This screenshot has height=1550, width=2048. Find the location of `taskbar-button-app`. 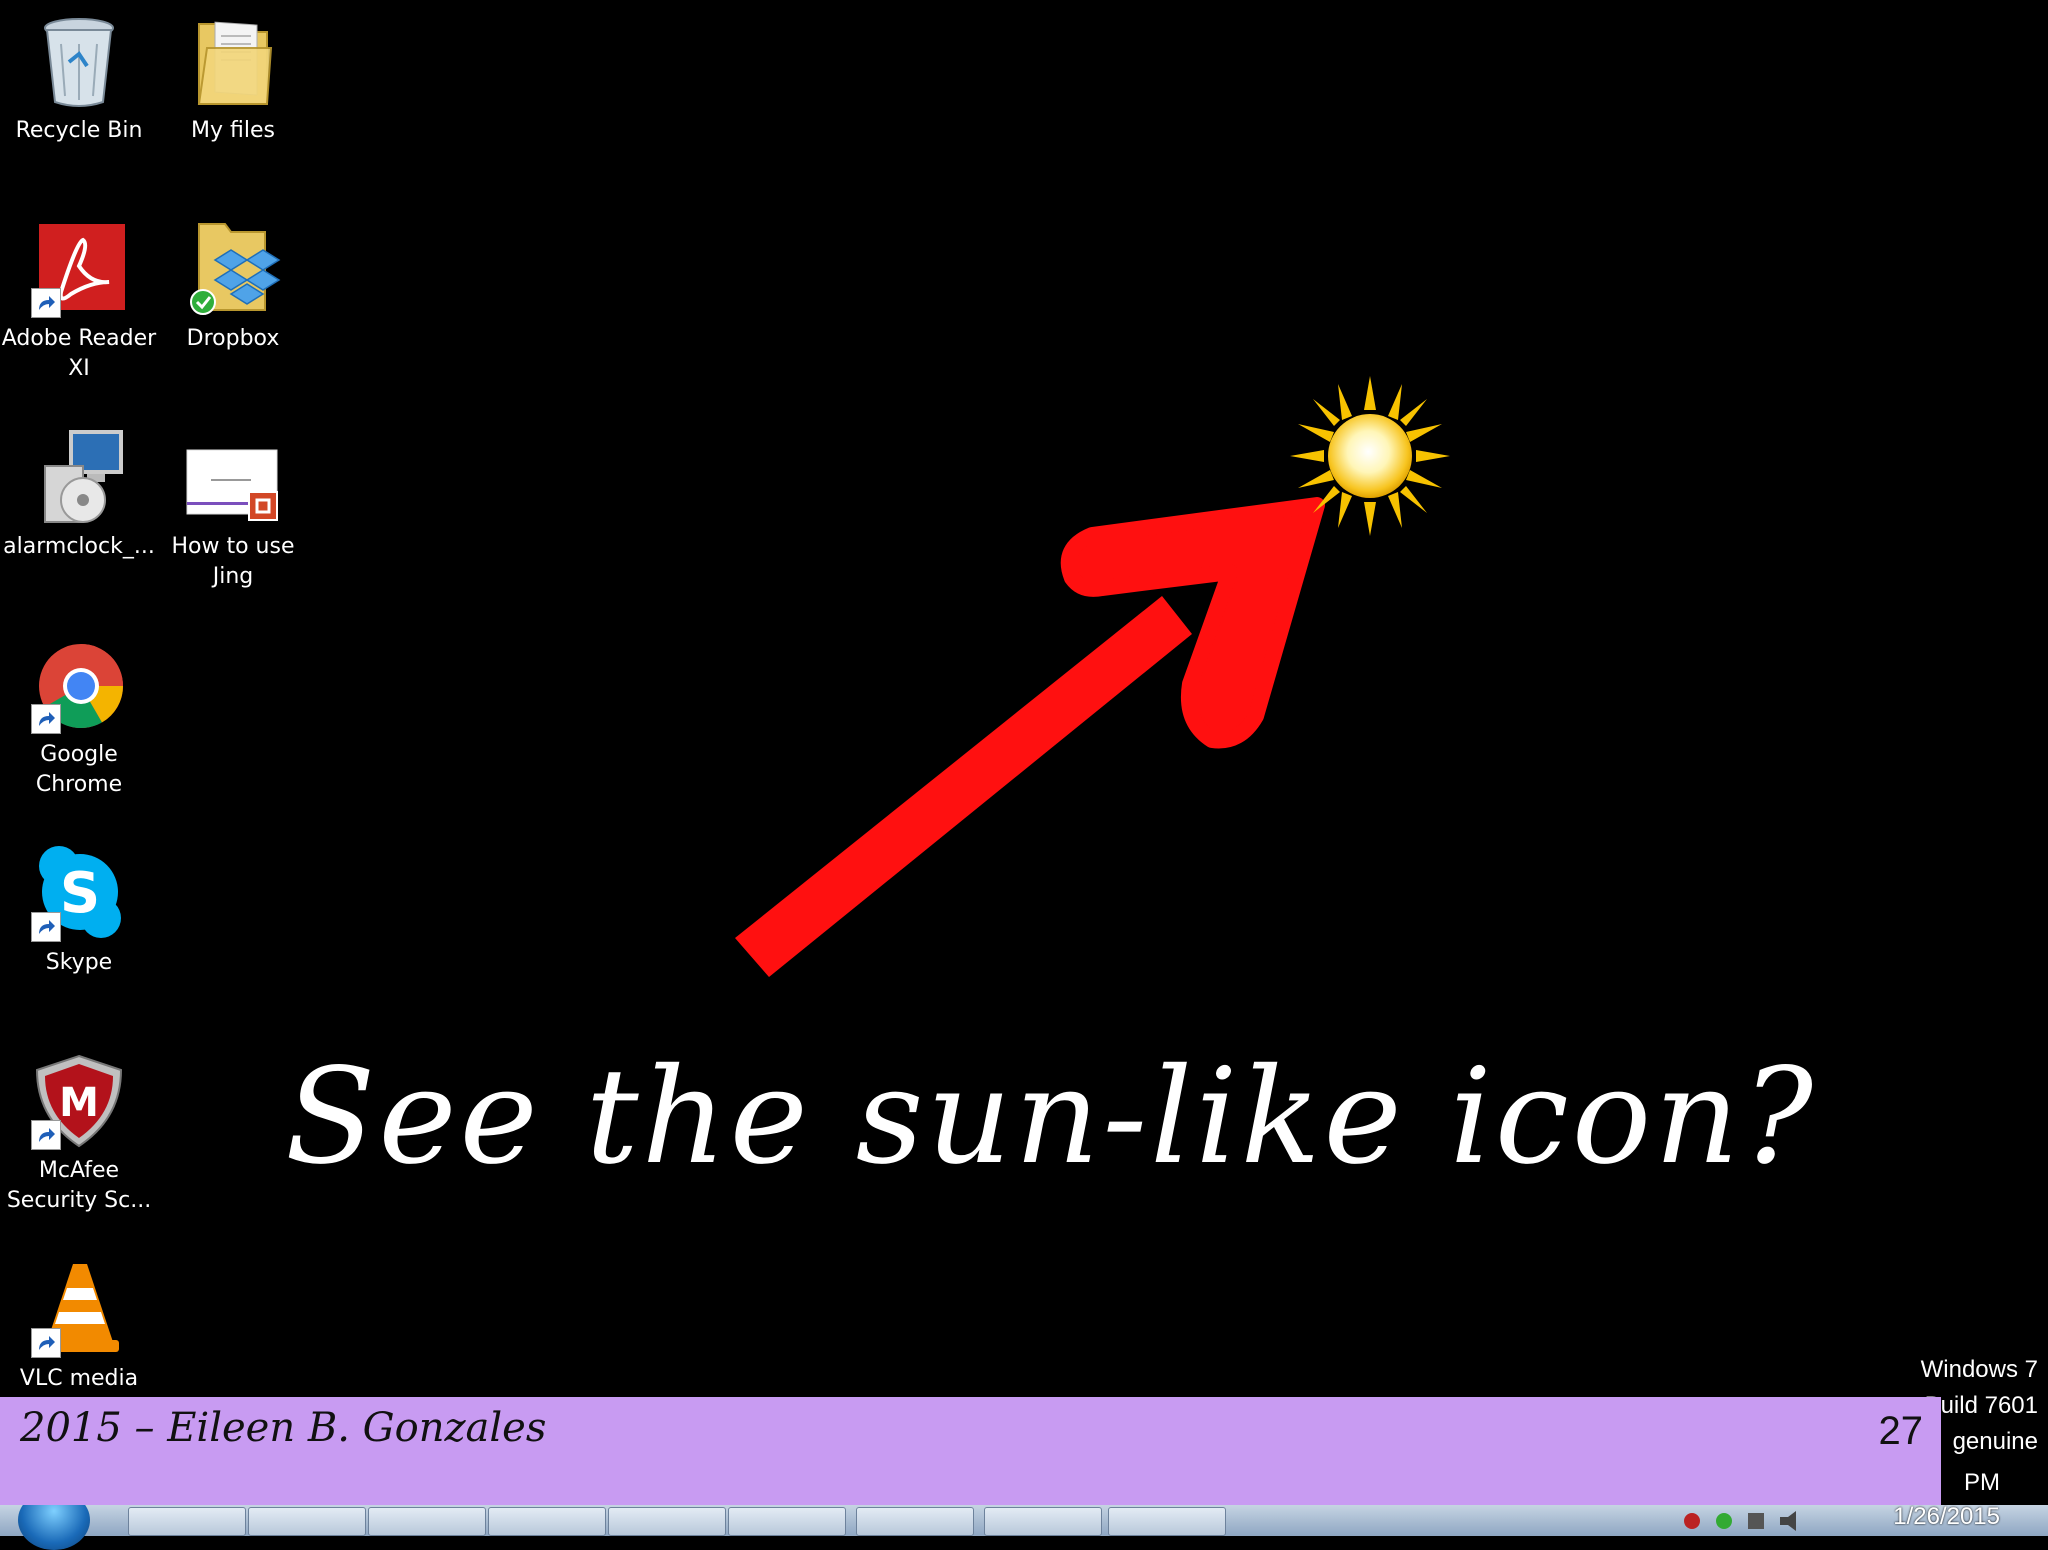

taskbar-button-app is located at coordinates (667, 1521).